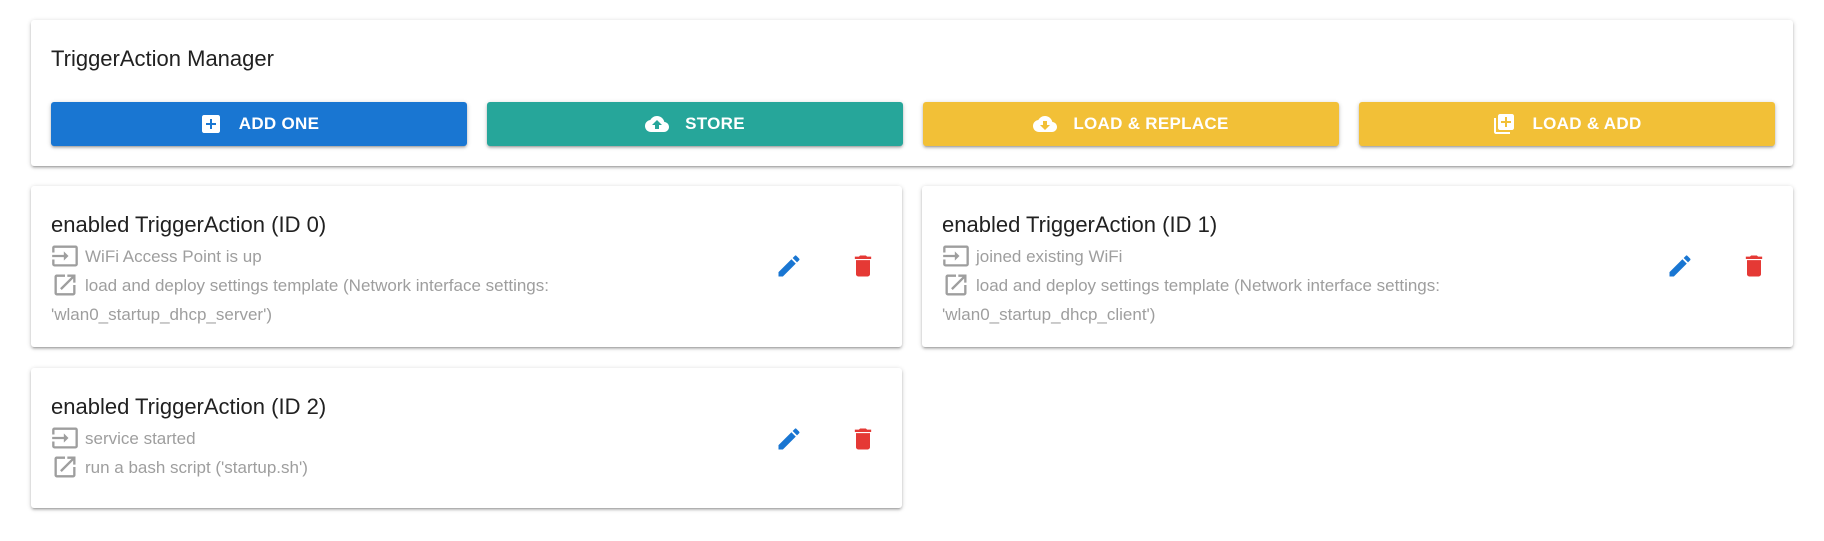 The image size is (1824, 541). I want to click on load-replace-label: LOAD & REPLACE, so click(1151, 123).